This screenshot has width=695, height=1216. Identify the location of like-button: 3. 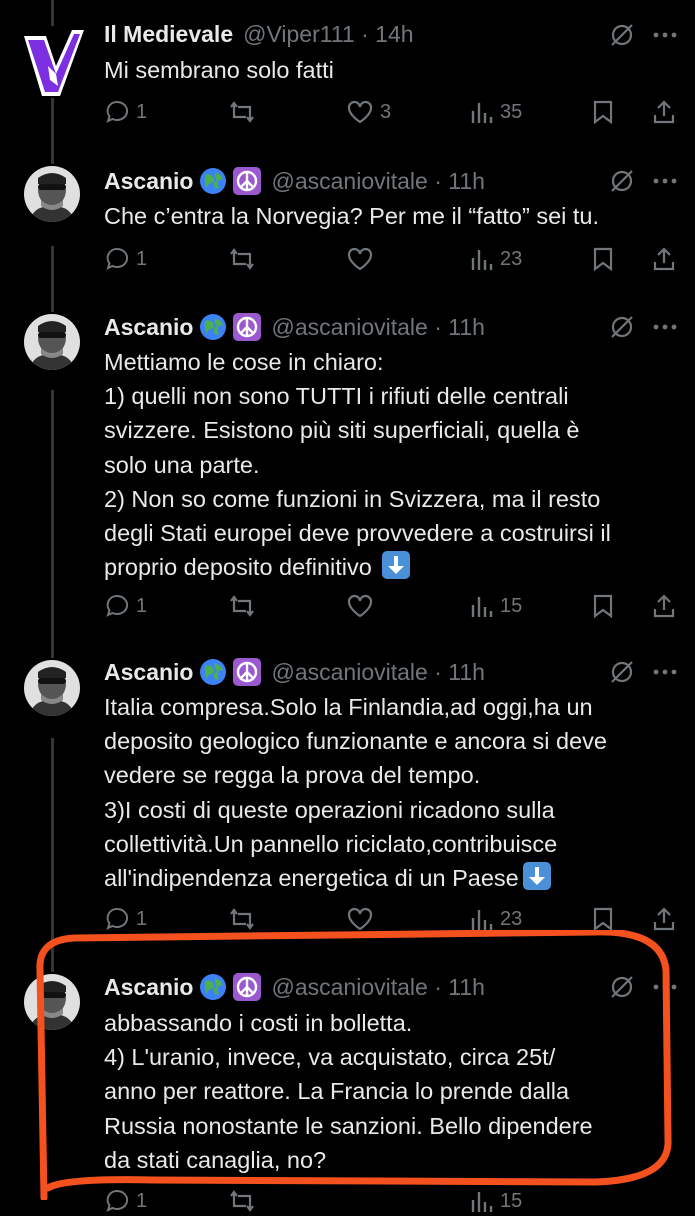
(368, 112).